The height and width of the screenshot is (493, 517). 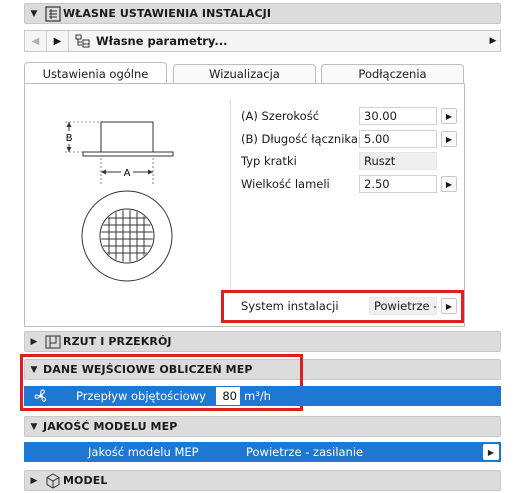 I want to click on param-grille-type-row: Typ kratki Ruszt, so click(x=351, y=161).